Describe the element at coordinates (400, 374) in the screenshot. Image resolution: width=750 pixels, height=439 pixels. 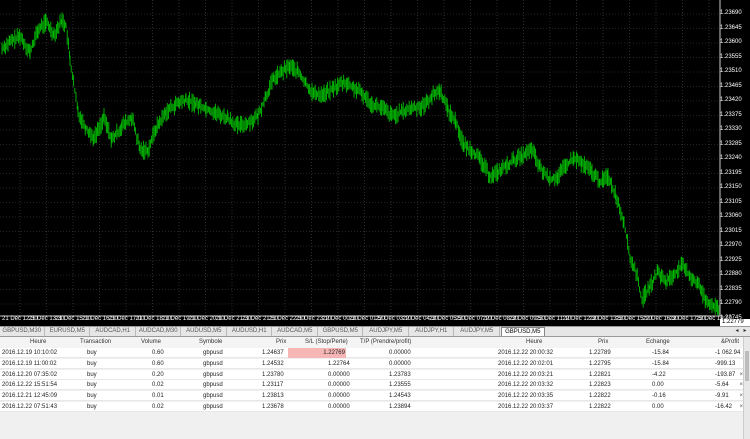
I see `cell-tp: 1.23783` at that location.